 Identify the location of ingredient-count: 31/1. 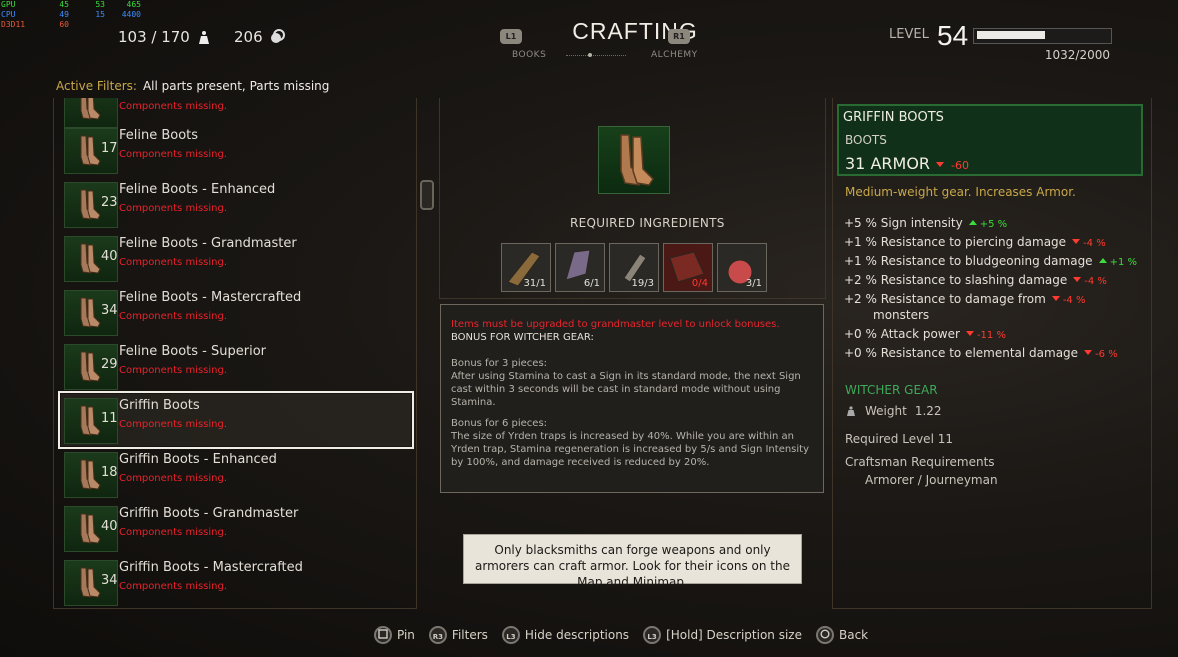
(534, 283).